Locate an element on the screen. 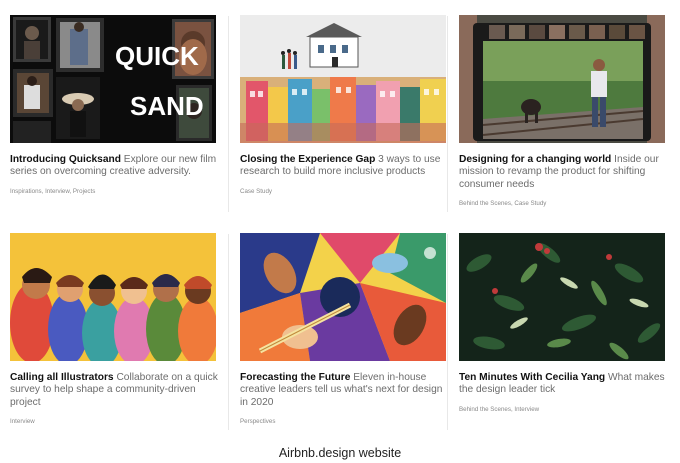 The image size is (680, 463). figure-caption: Airbnb.design website is located at coordinates (340, 453).